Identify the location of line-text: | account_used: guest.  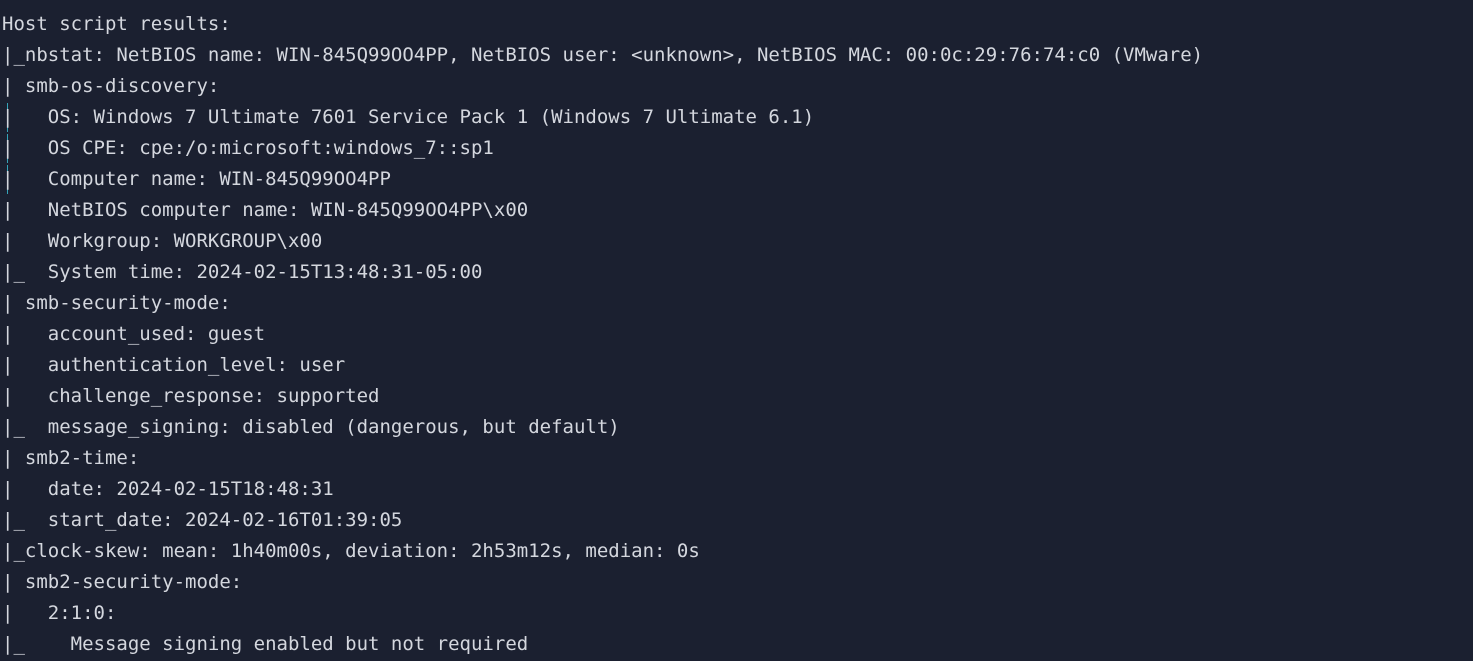
(134, 334).